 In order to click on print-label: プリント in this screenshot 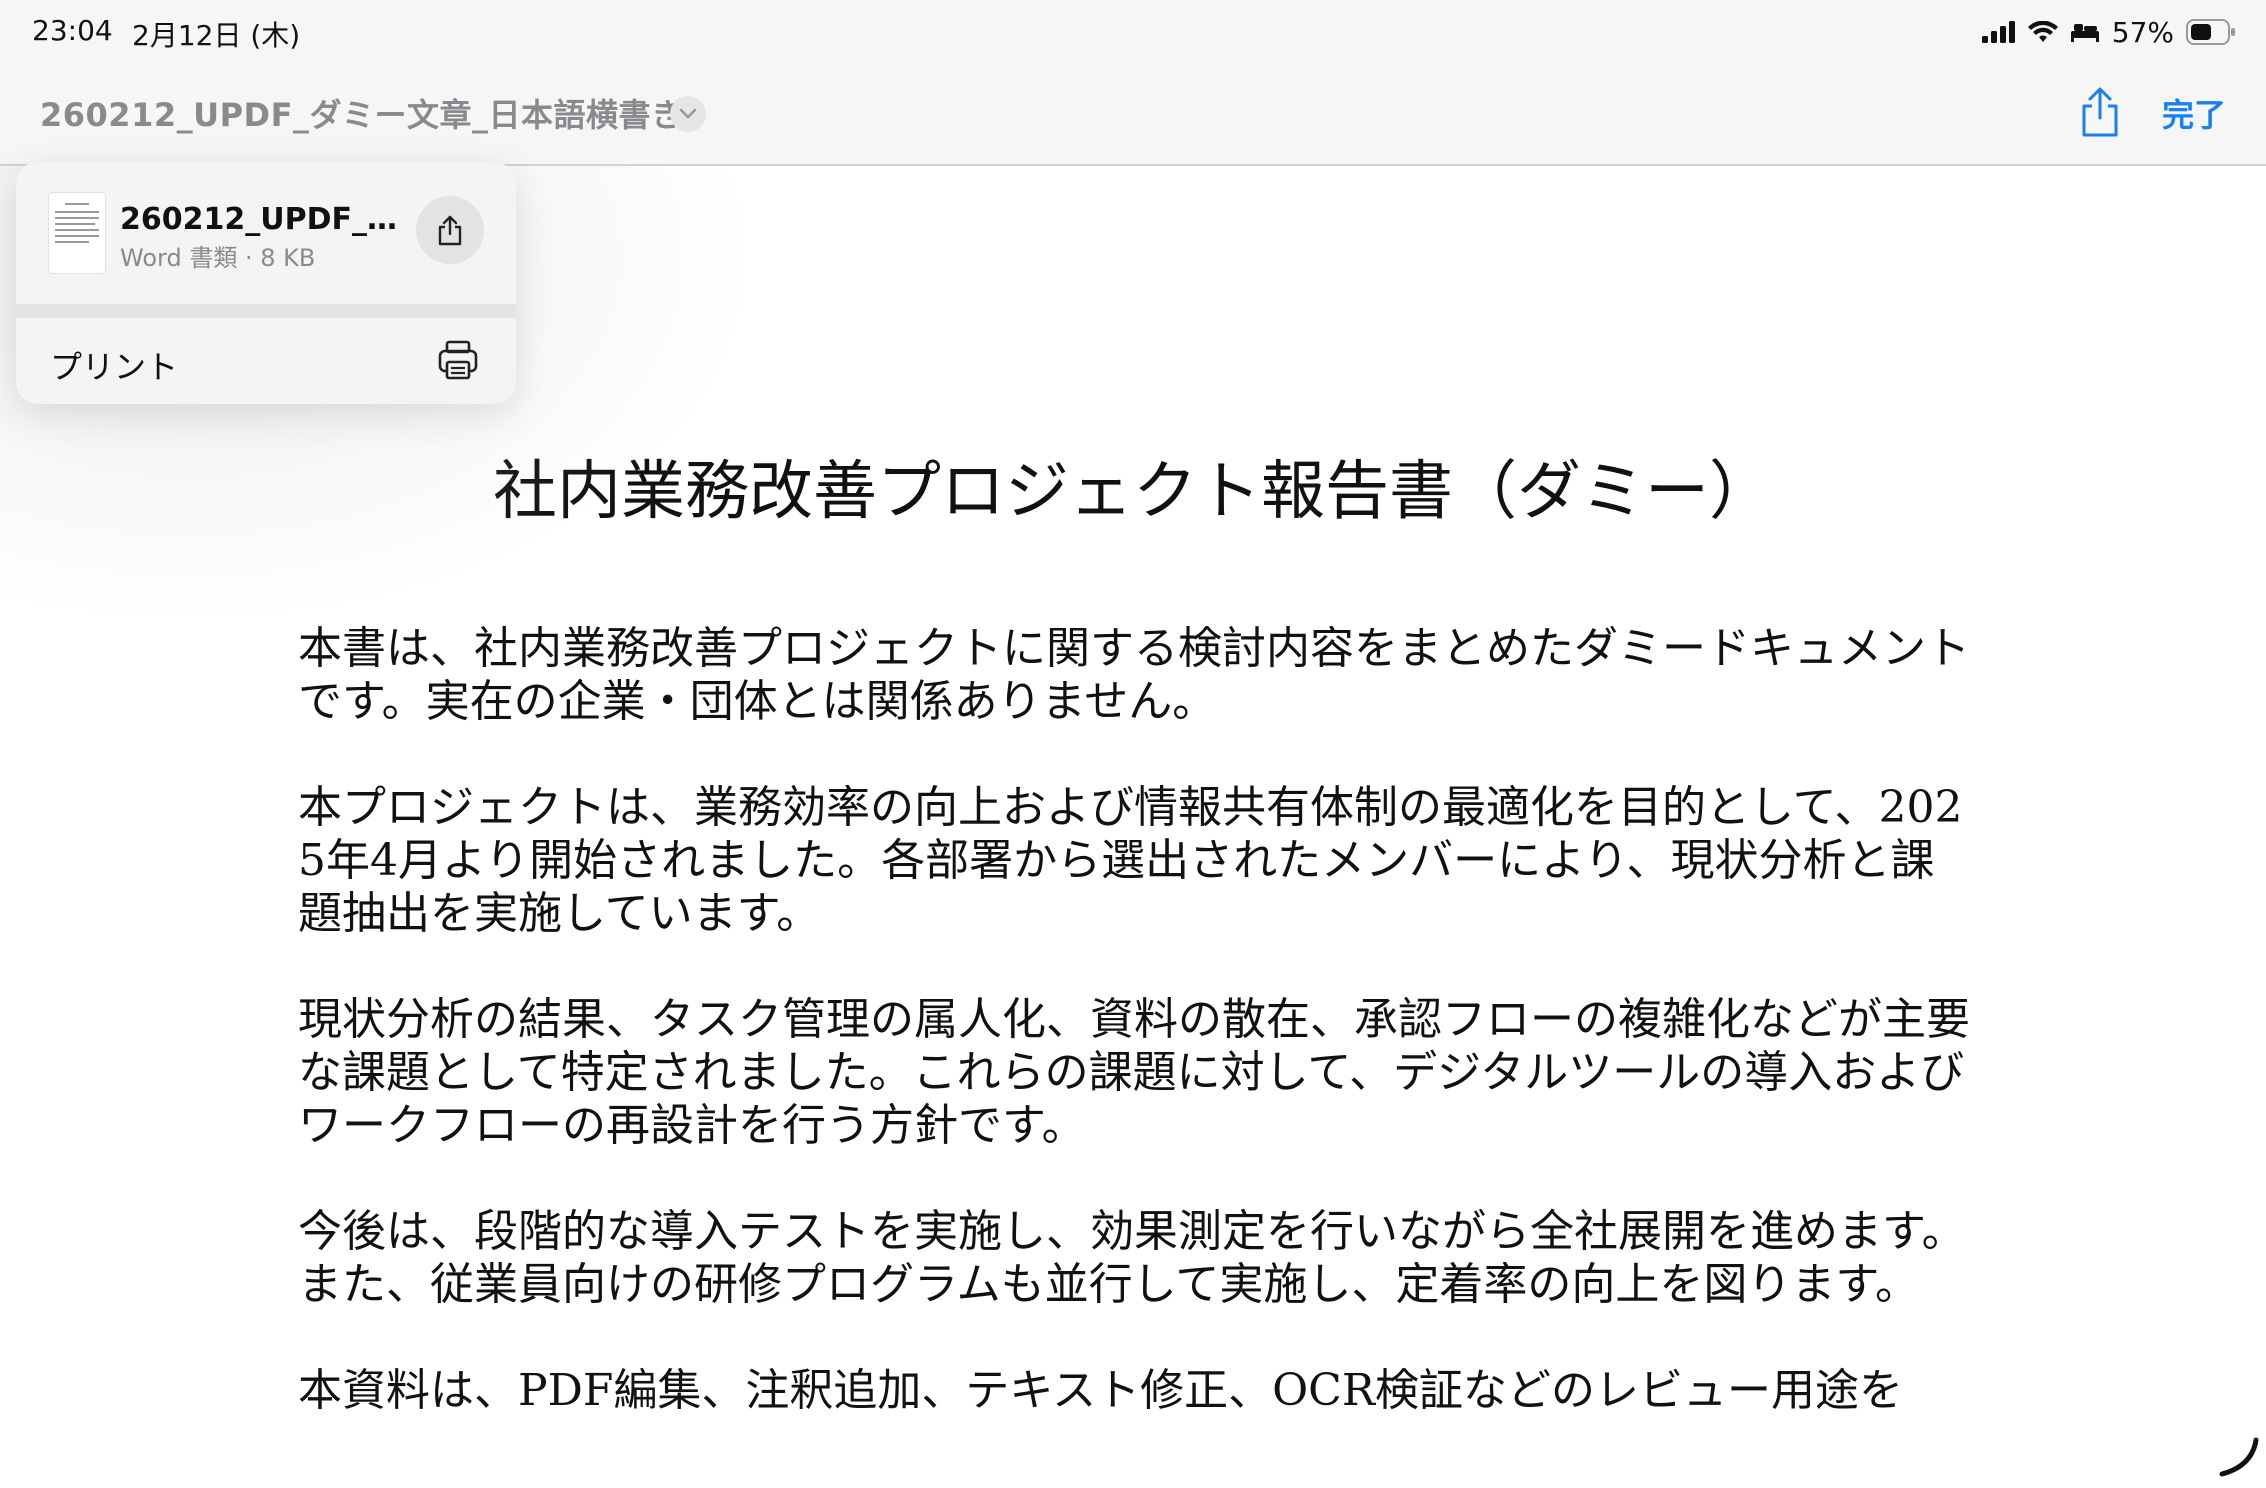, I will do `click(114, 367)`.